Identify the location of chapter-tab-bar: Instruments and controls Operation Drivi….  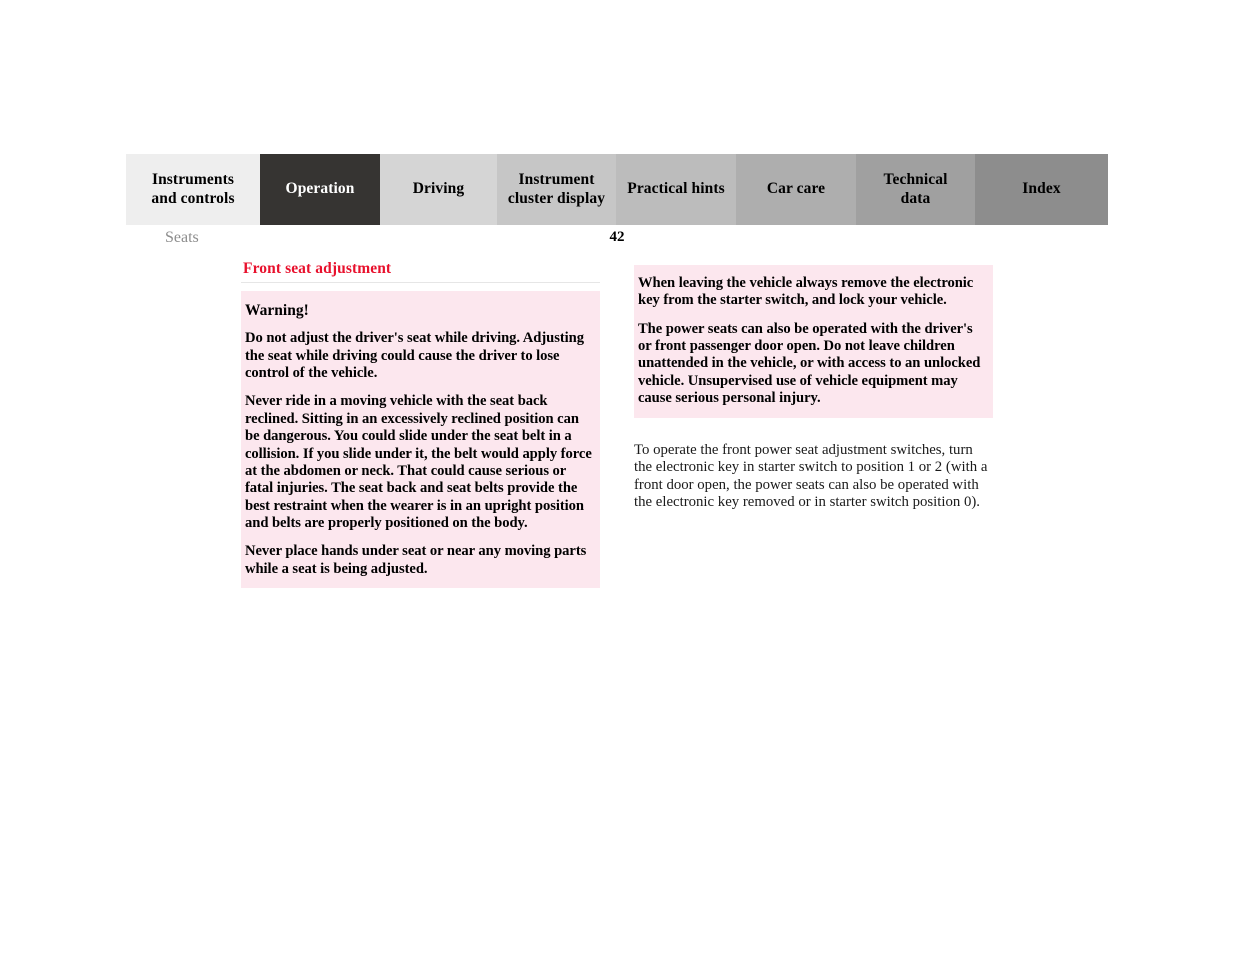
(617, 189).